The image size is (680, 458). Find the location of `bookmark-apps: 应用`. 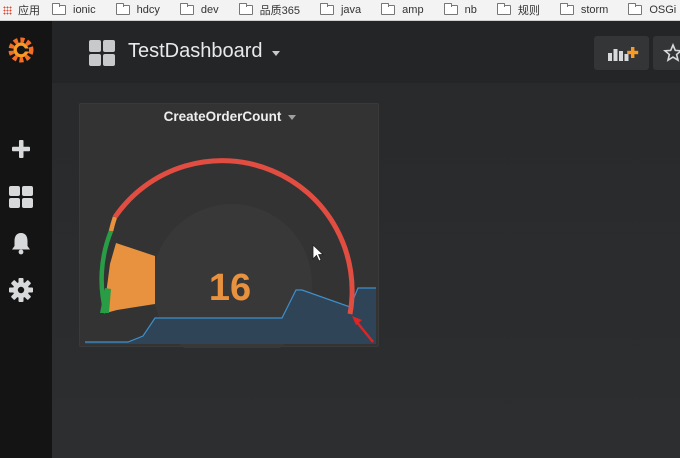

bookmark-apps: 应用 is located at coordinates (20, 10).